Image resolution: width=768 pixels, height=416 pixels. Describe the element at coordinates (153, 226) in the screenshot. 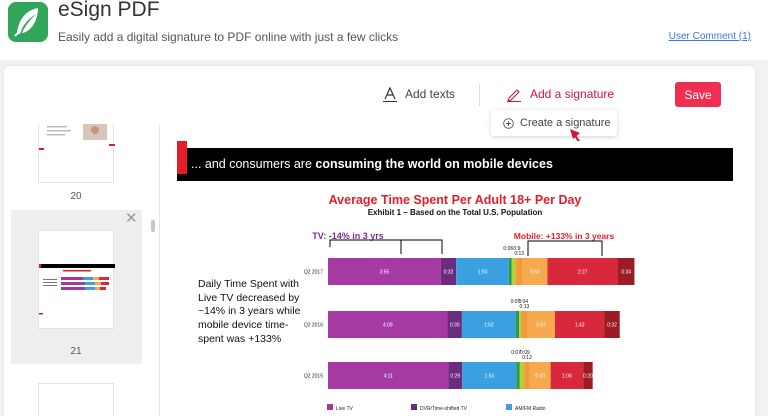

I see `sidebar-scrollbar` at that location.